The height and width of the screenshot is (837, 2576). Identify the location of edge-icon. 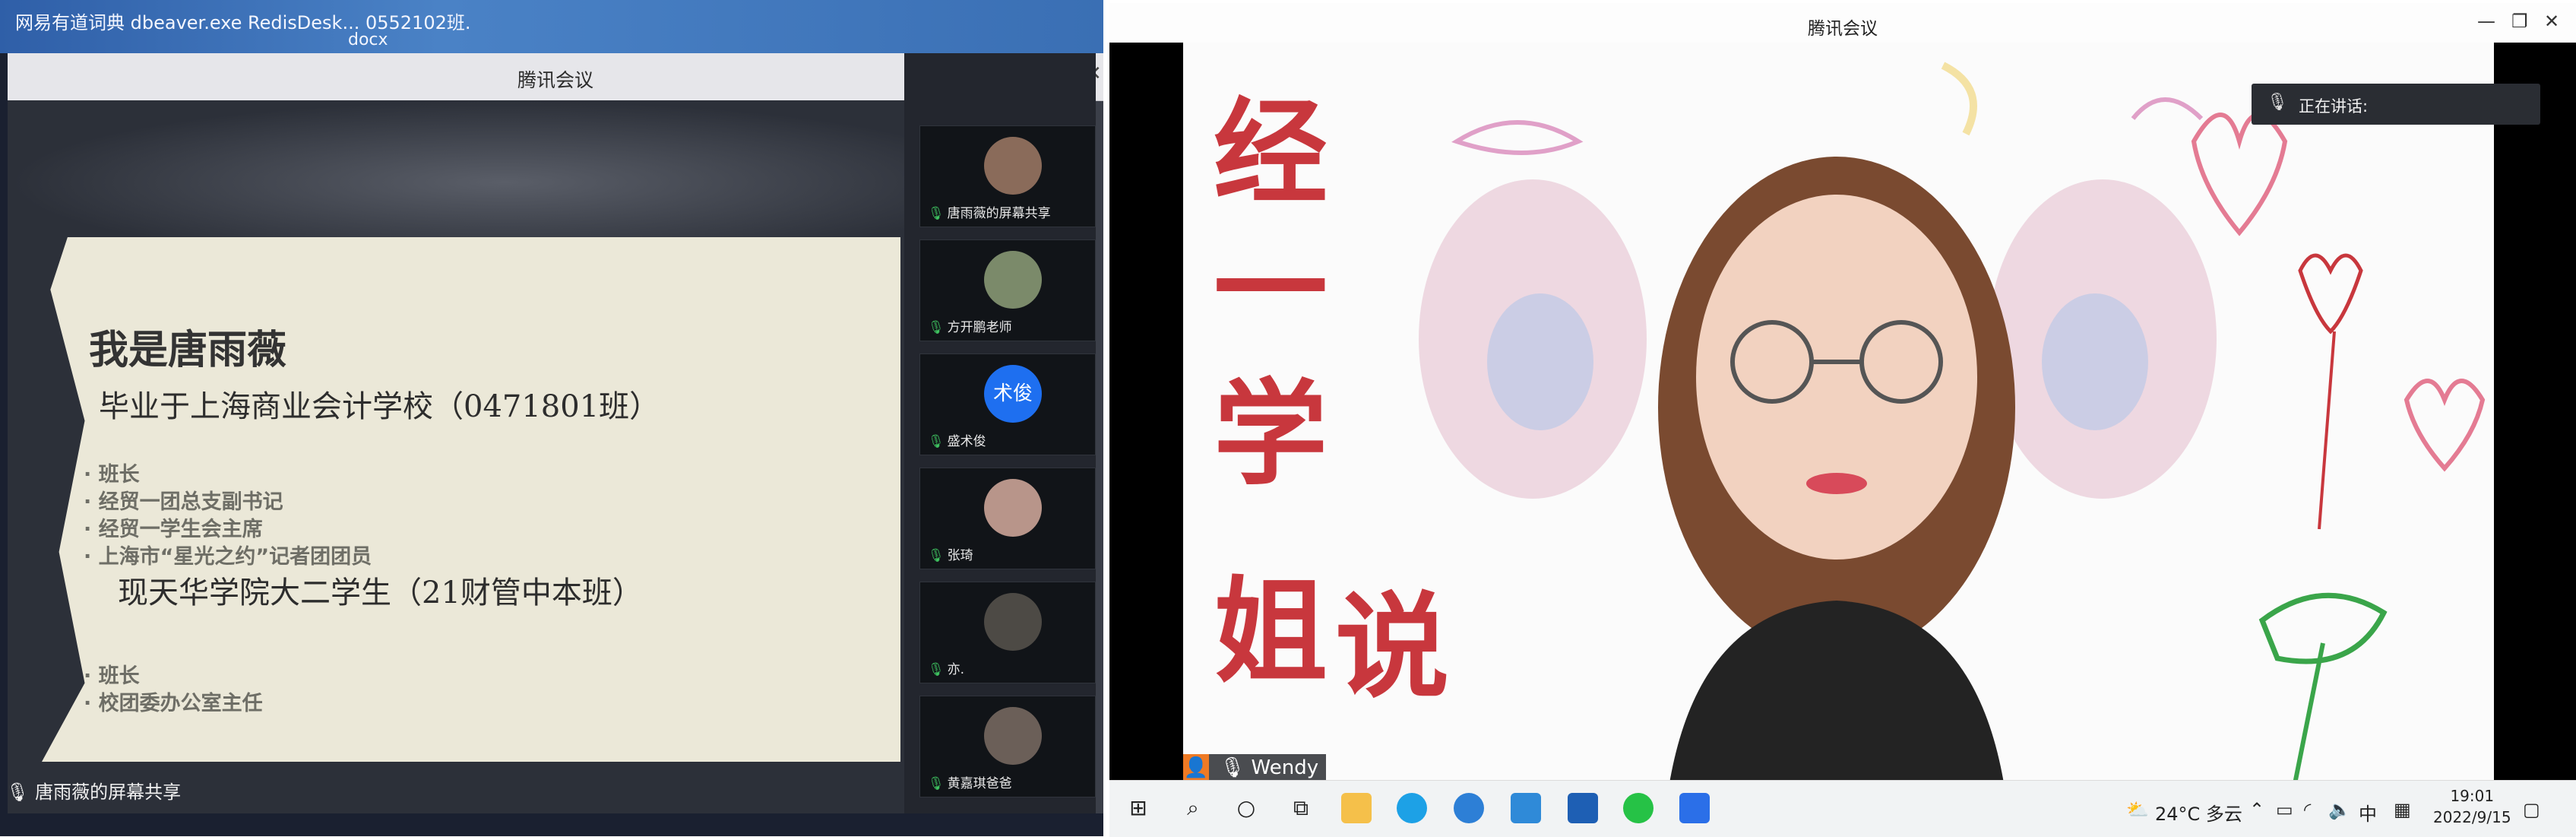
(1412, 808).